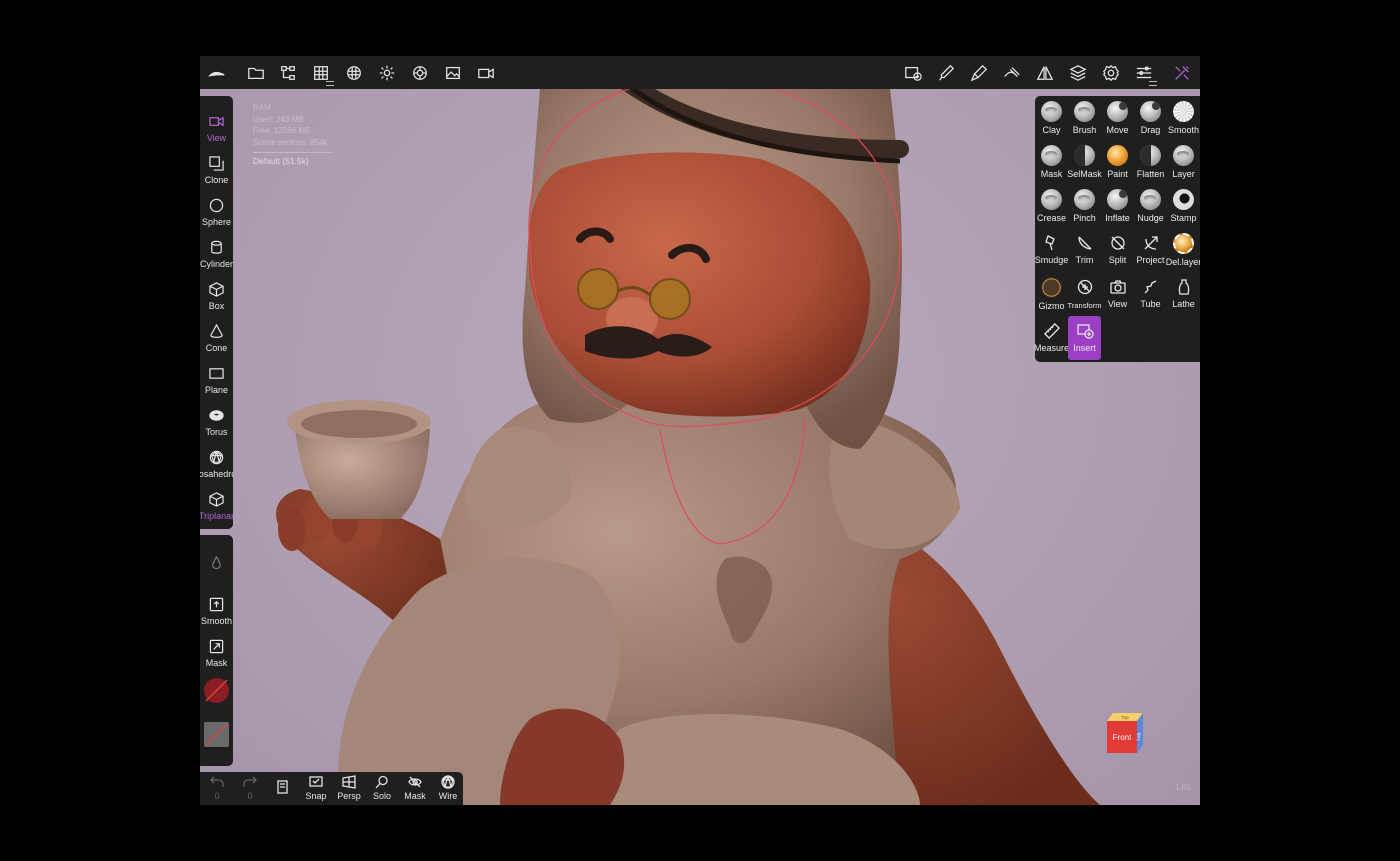 The height and width of the screenshot is (861, 1400). I want to click on tool-clay: Clay, so click(1051, 118).